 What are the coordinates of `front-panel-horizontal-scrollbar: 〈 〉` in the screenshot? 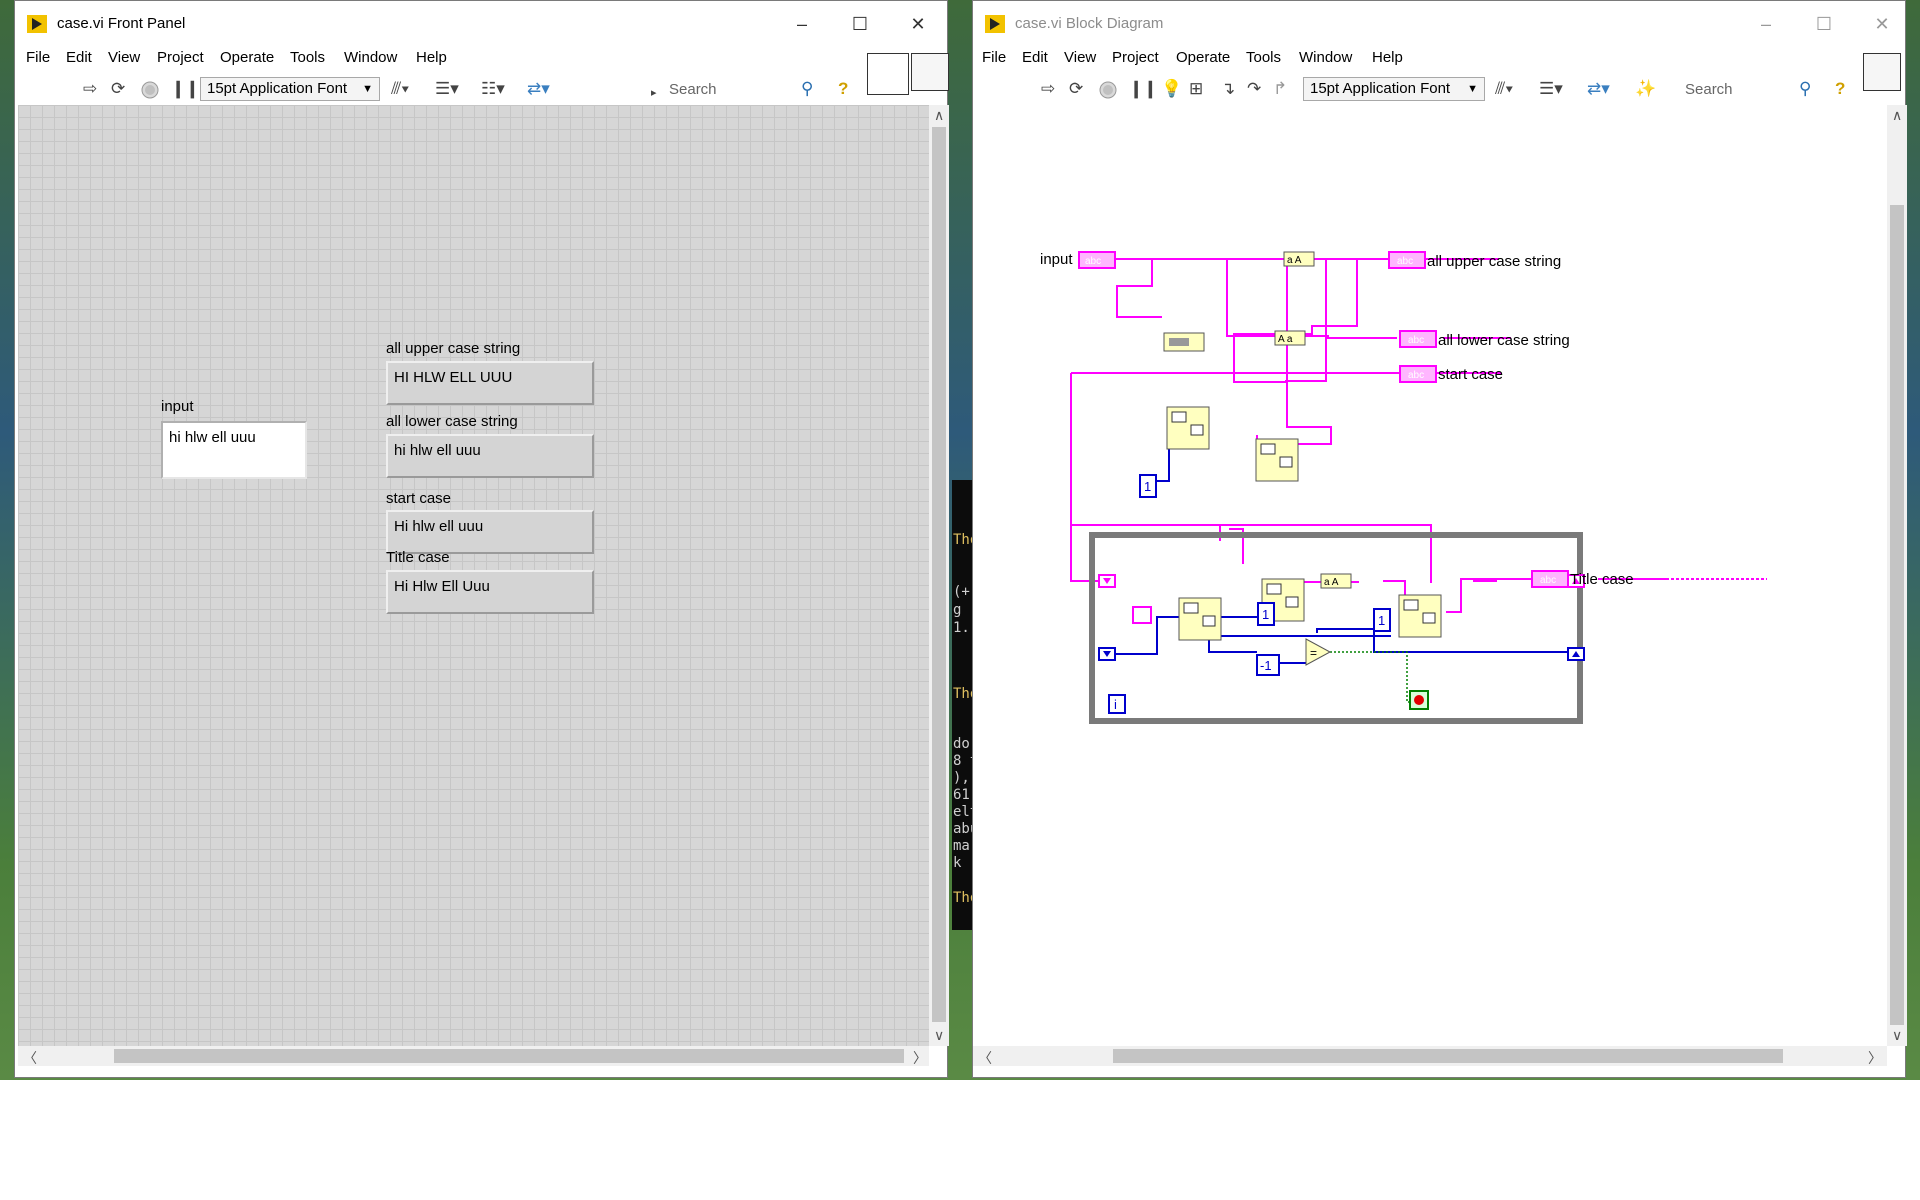 It's located at (473, 1056).